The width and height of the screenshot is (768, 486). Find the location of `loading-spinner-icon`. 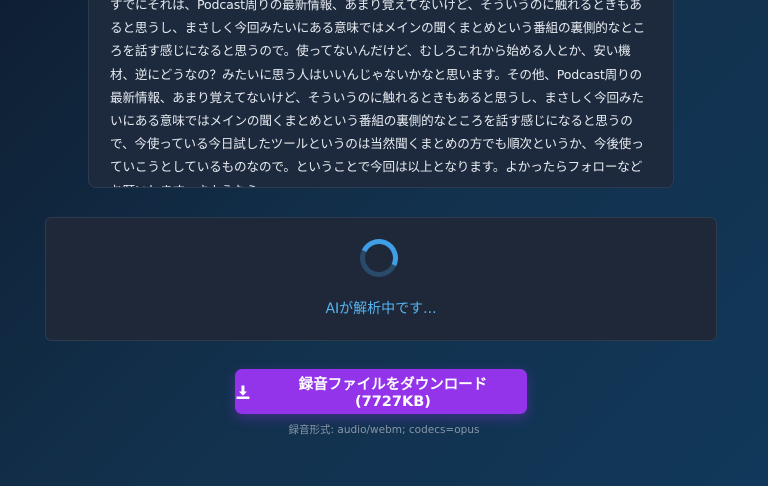

loading-spinner-icon is located at coordinates (379, 258).